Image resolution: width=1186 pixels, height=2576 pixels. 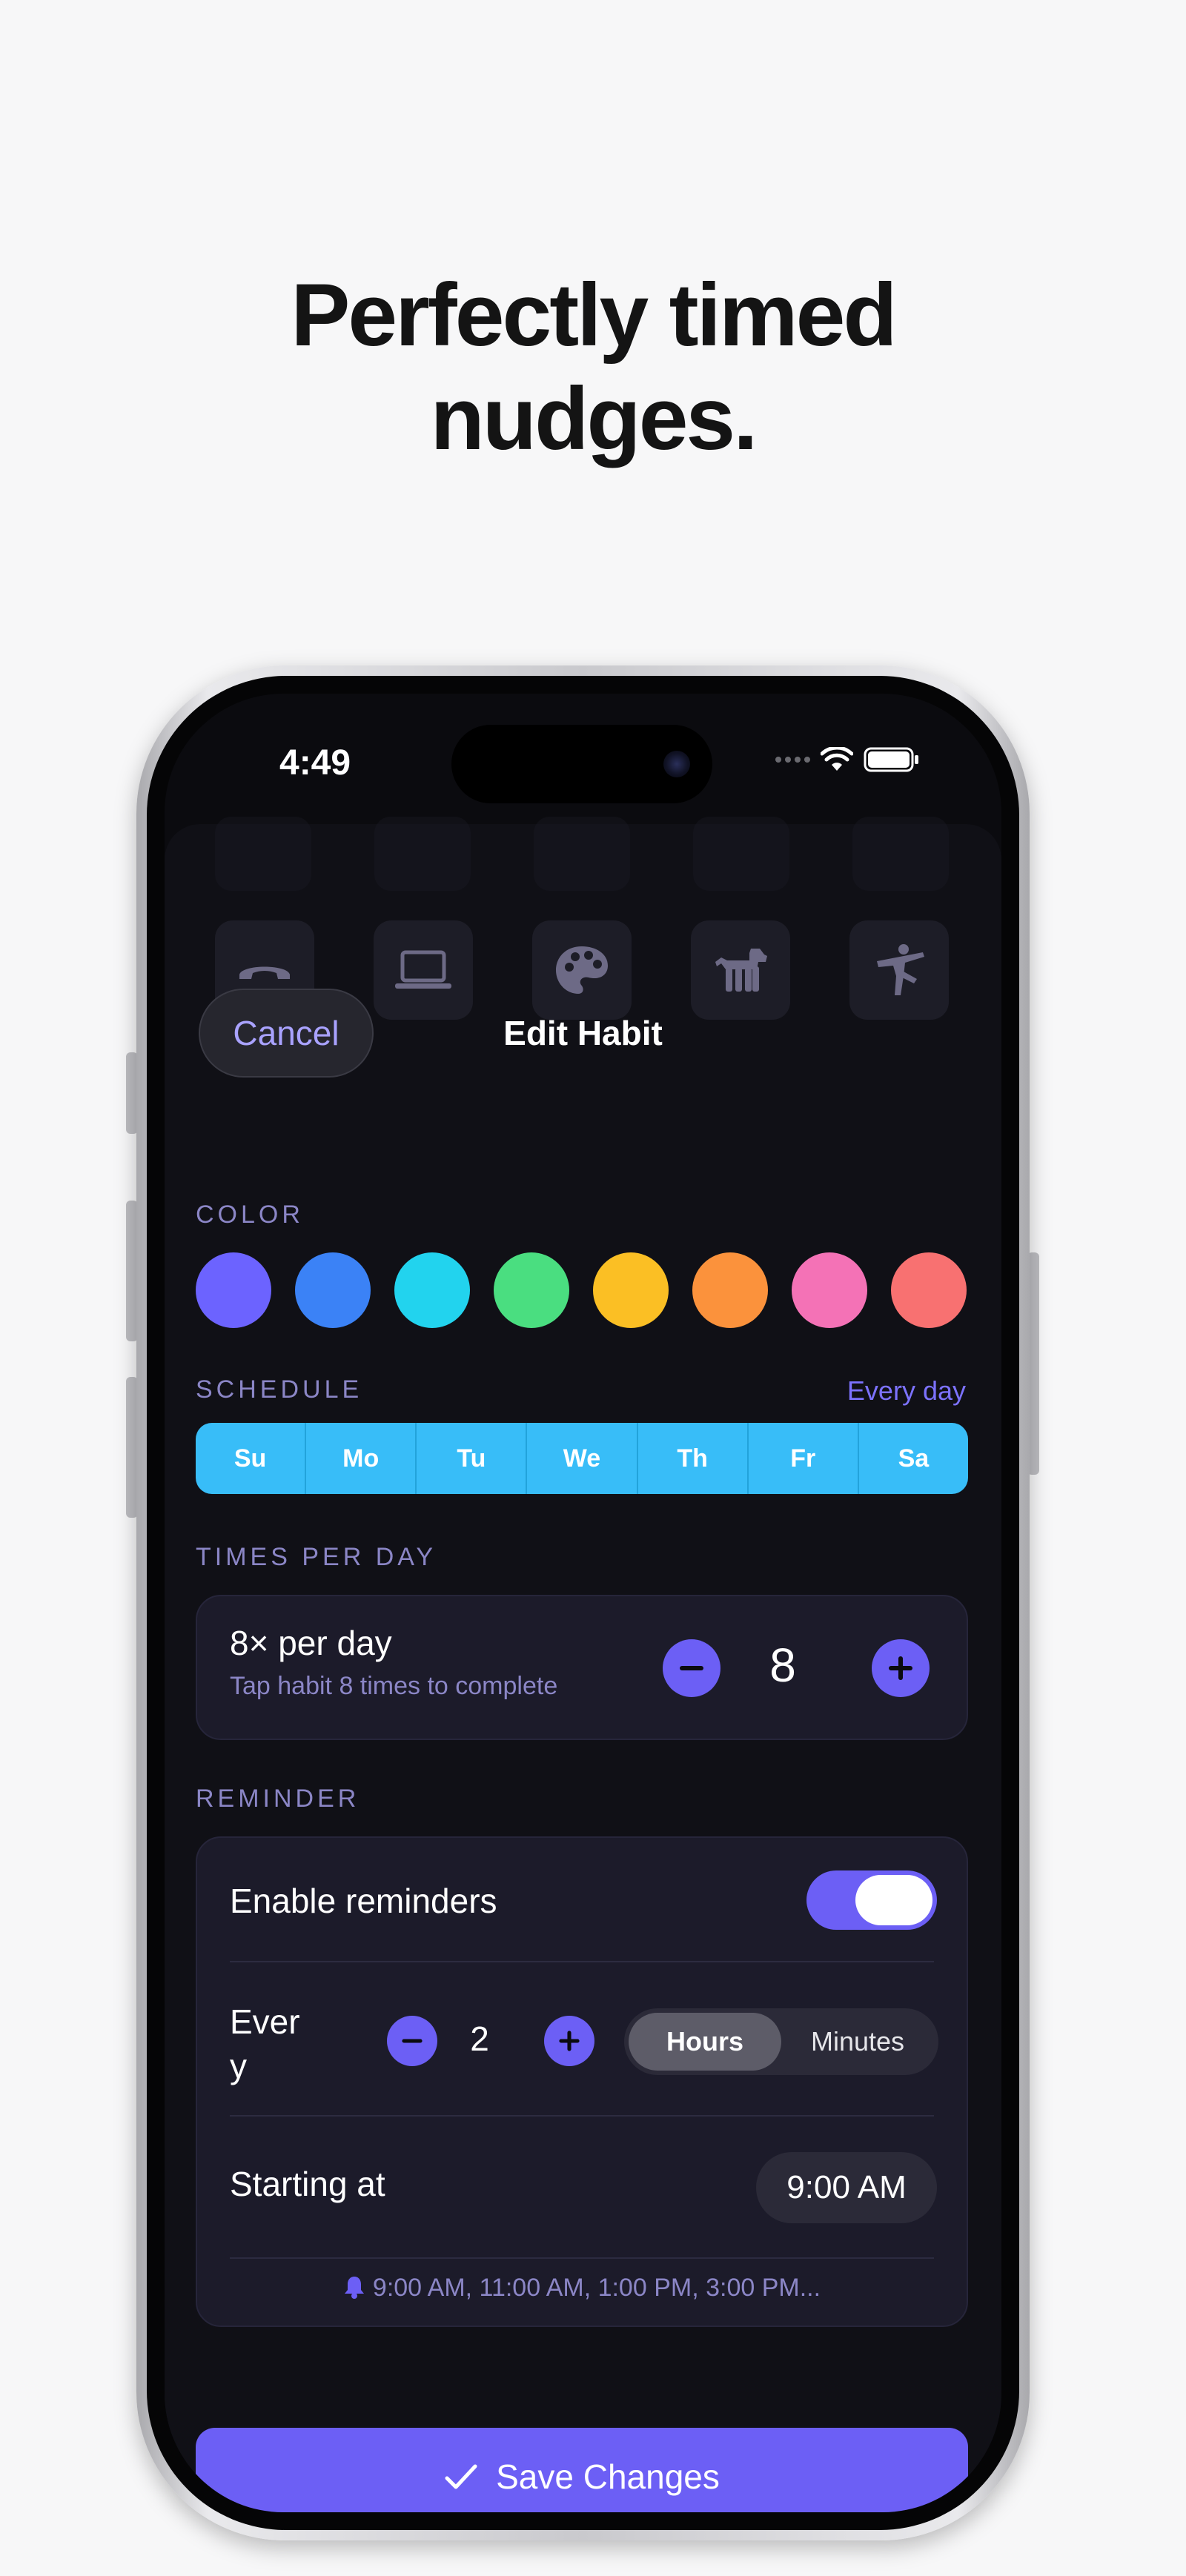 I want to click on increase-times-button, so click(x=901, y=1668).